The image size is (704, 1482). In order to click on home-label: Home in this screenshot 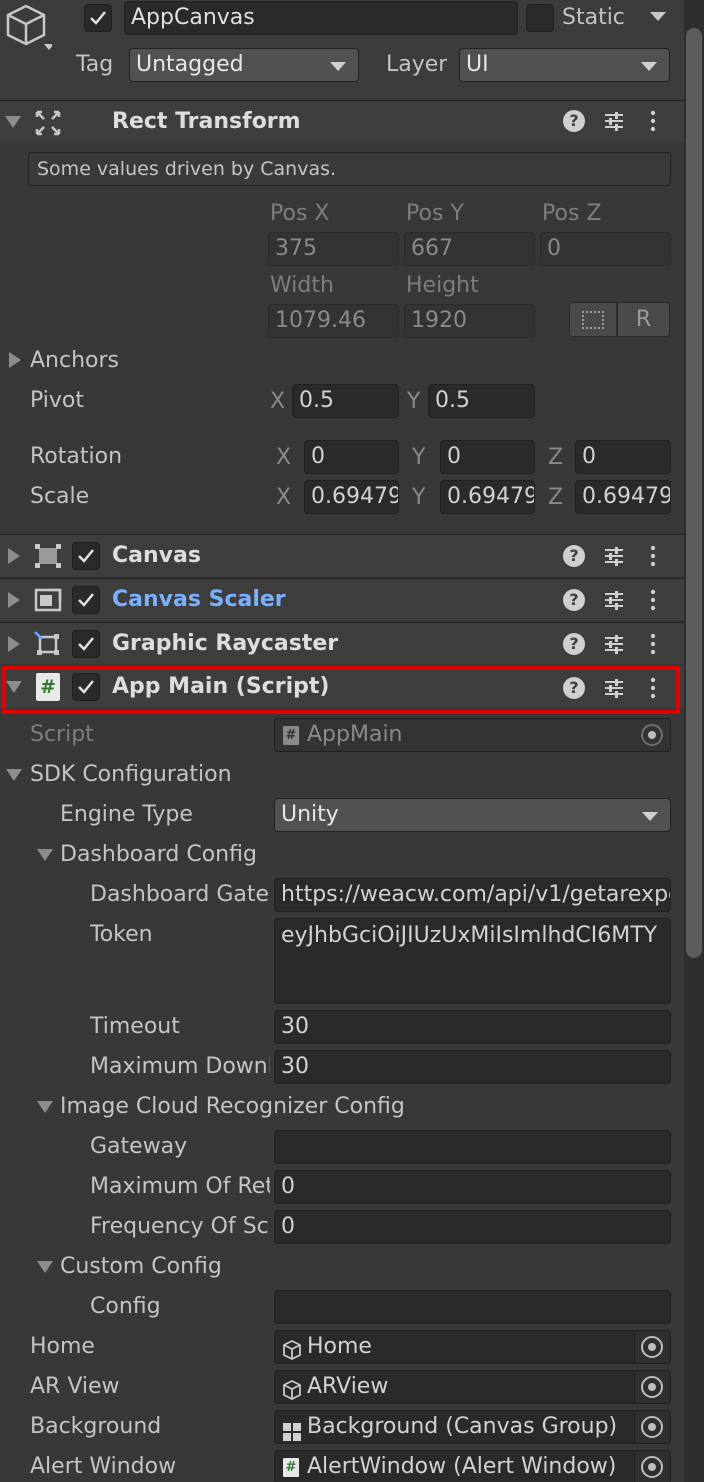, I will do `click(62, 1346)`.